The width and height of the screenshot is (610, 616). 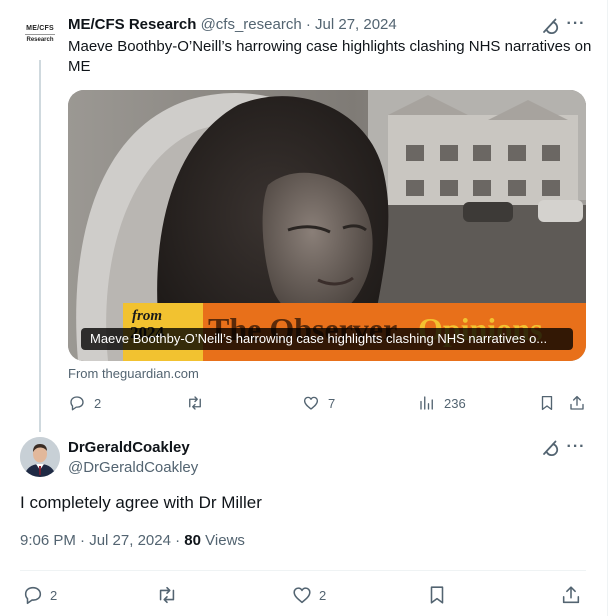 I want to click on like-button: 2, so click(x=308, y=595).